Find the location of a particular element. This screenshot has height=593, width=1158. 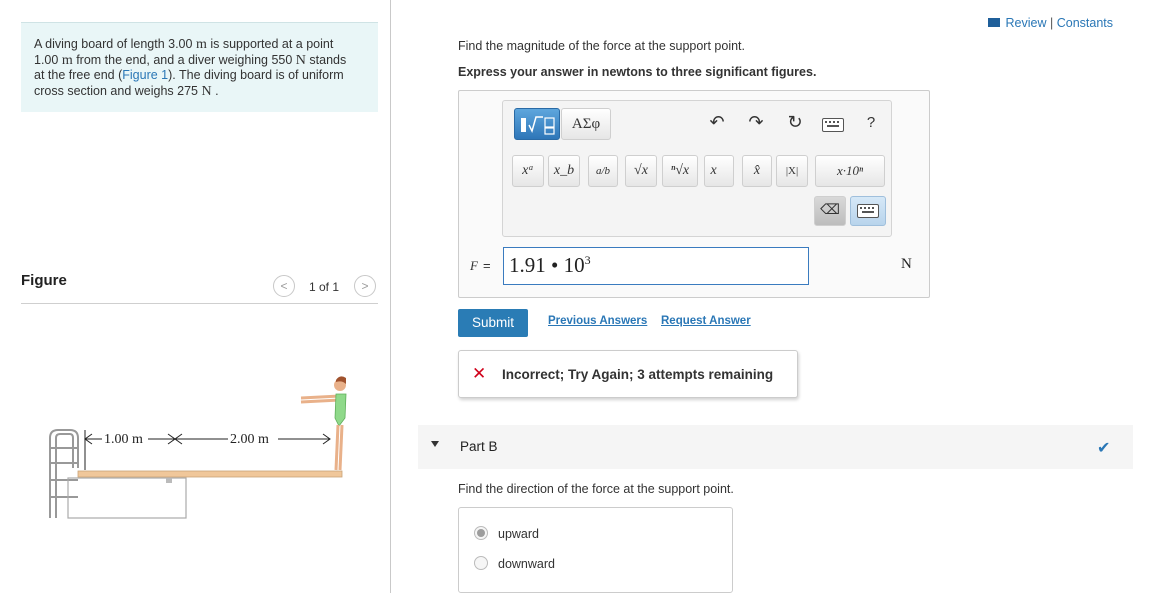

greek-symbols-button: ΑΣφ is located at coordinates (586, 124).